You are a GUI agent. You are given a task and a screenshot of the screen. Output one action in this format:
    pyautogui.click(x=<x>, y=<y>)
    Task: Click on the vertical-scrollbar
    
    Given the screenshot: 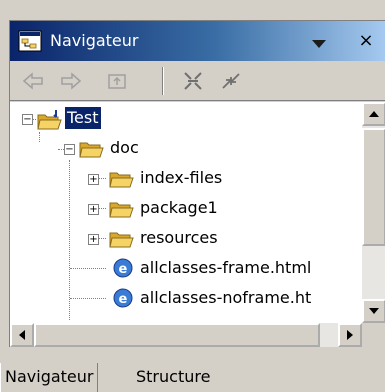 What is the action you would take?
    pyautogui.click(x=373, y=212)
    